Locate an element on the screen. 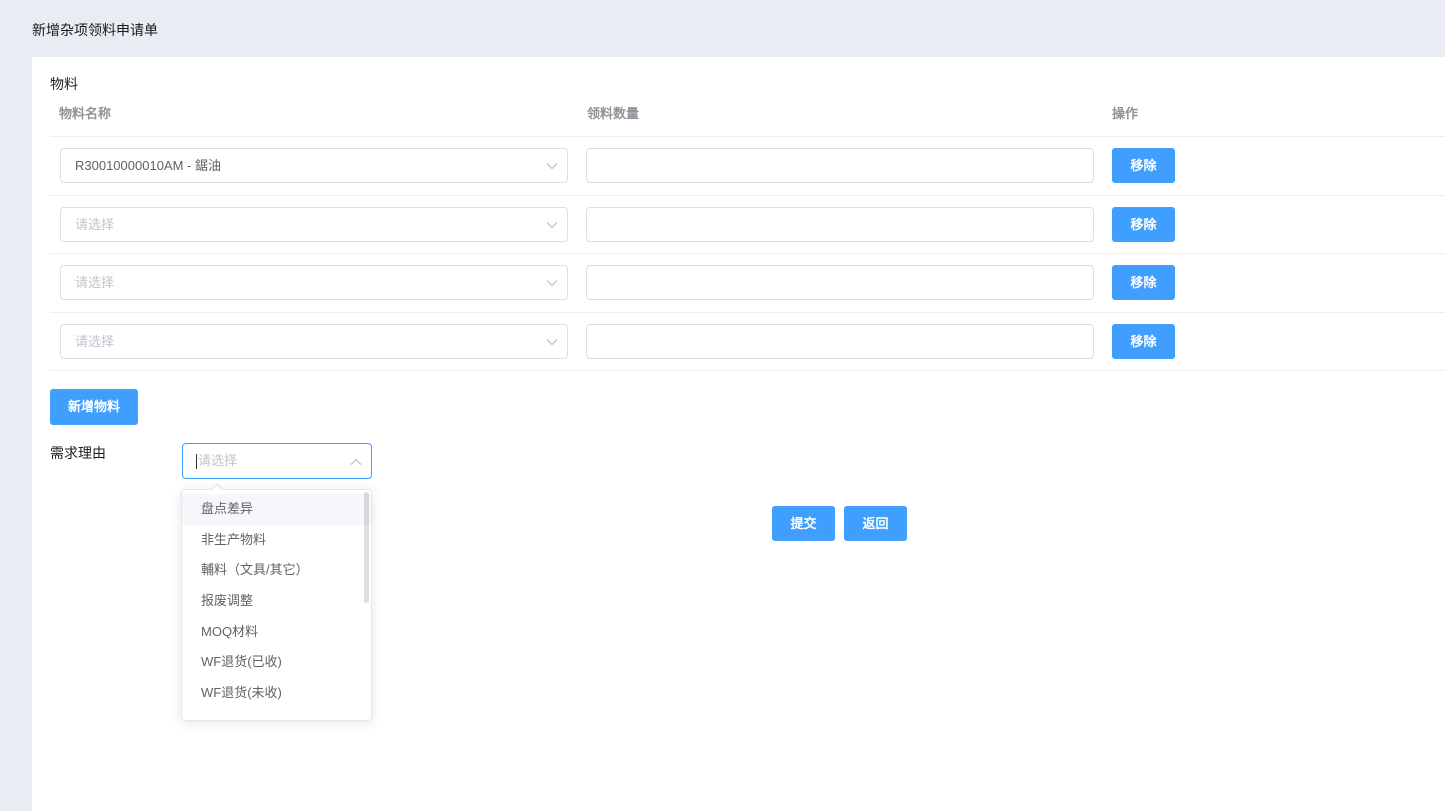 The width and height of the screenshot is (1445, 811). submit-button: 提交 is located at coordinates (803, 523).